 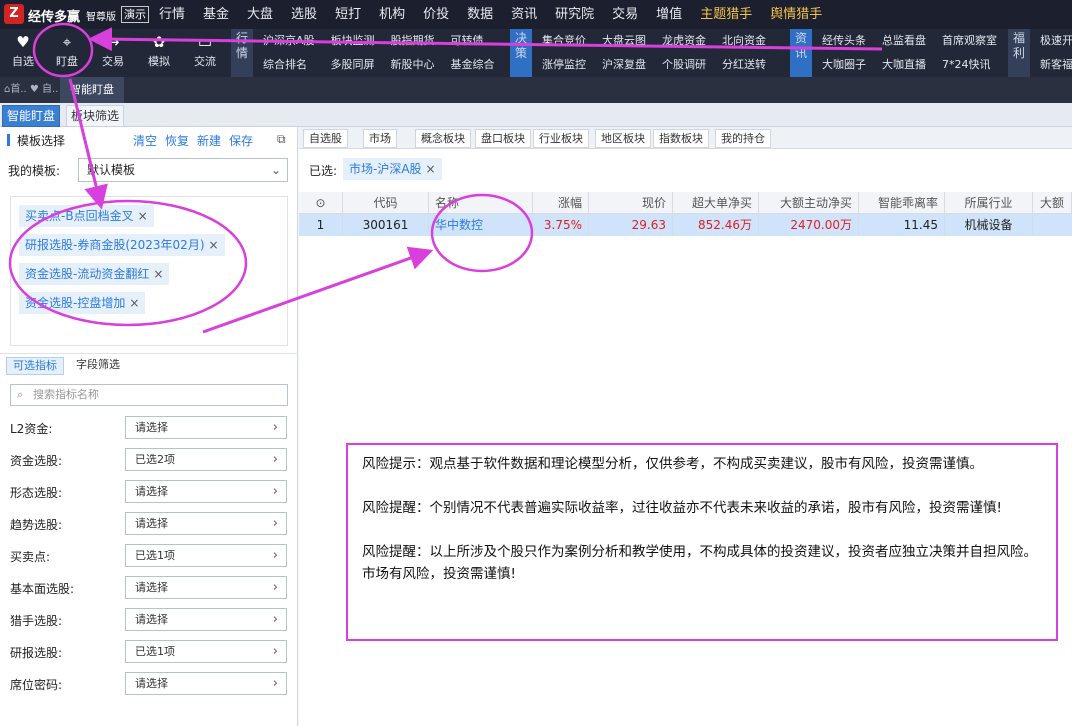 I want to click on toolbar-link-1-1: 涨停监控, so click(x=564, y=65).